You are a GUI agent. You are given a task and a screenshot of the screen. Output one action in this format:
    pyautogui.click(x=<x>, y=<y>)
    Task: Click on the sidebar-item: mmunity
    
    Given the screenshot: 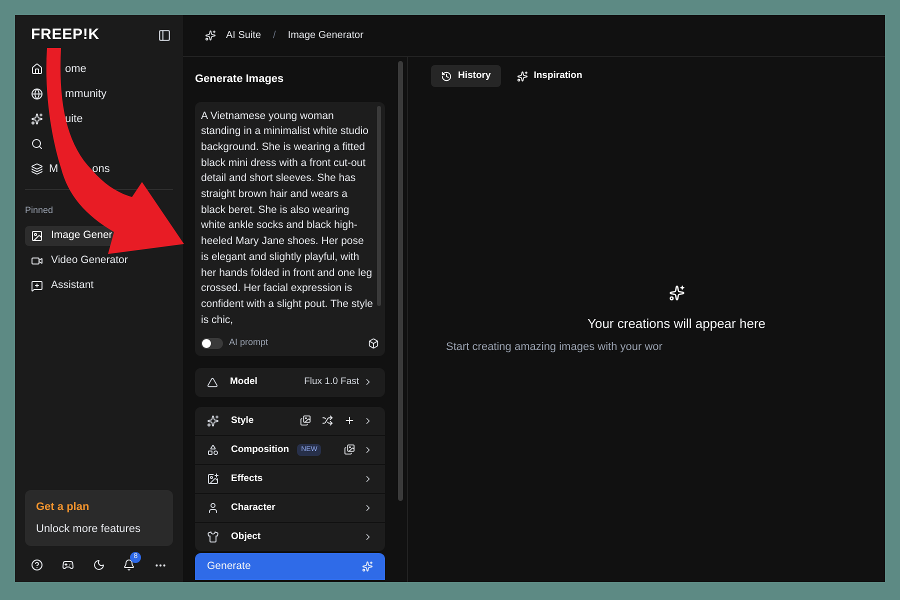 What is the action you would take?
    pyautogui.click(x=99, y=94)
    